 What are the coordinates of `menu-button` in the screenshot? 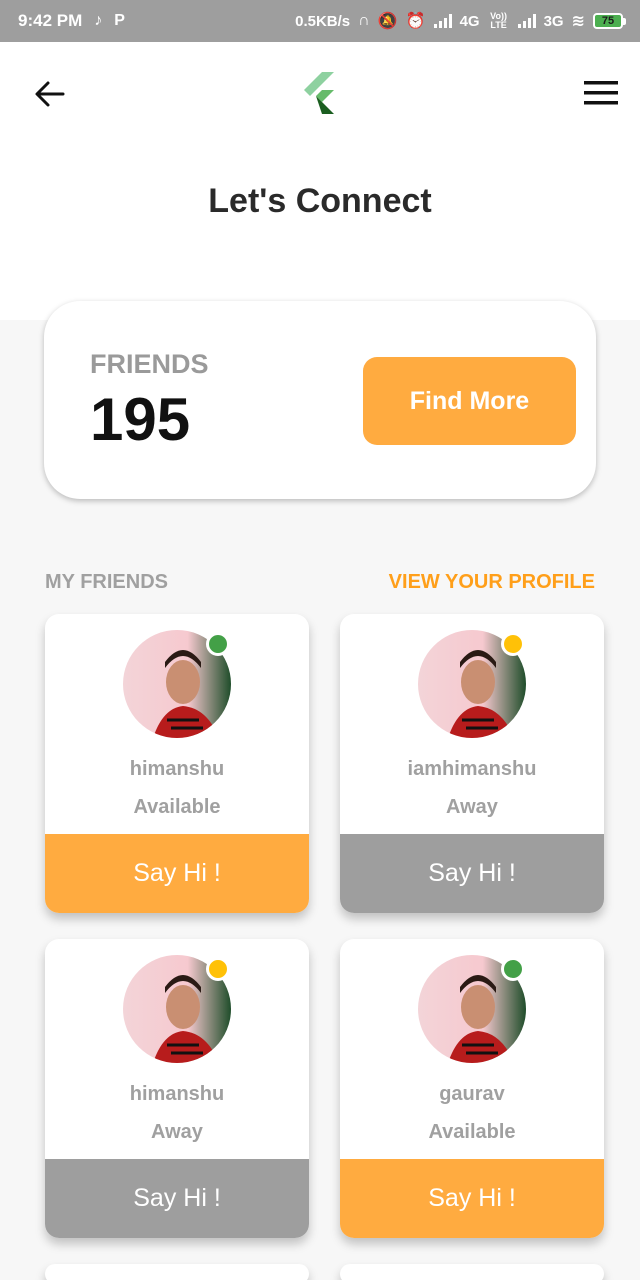 It's located at (601, 93).